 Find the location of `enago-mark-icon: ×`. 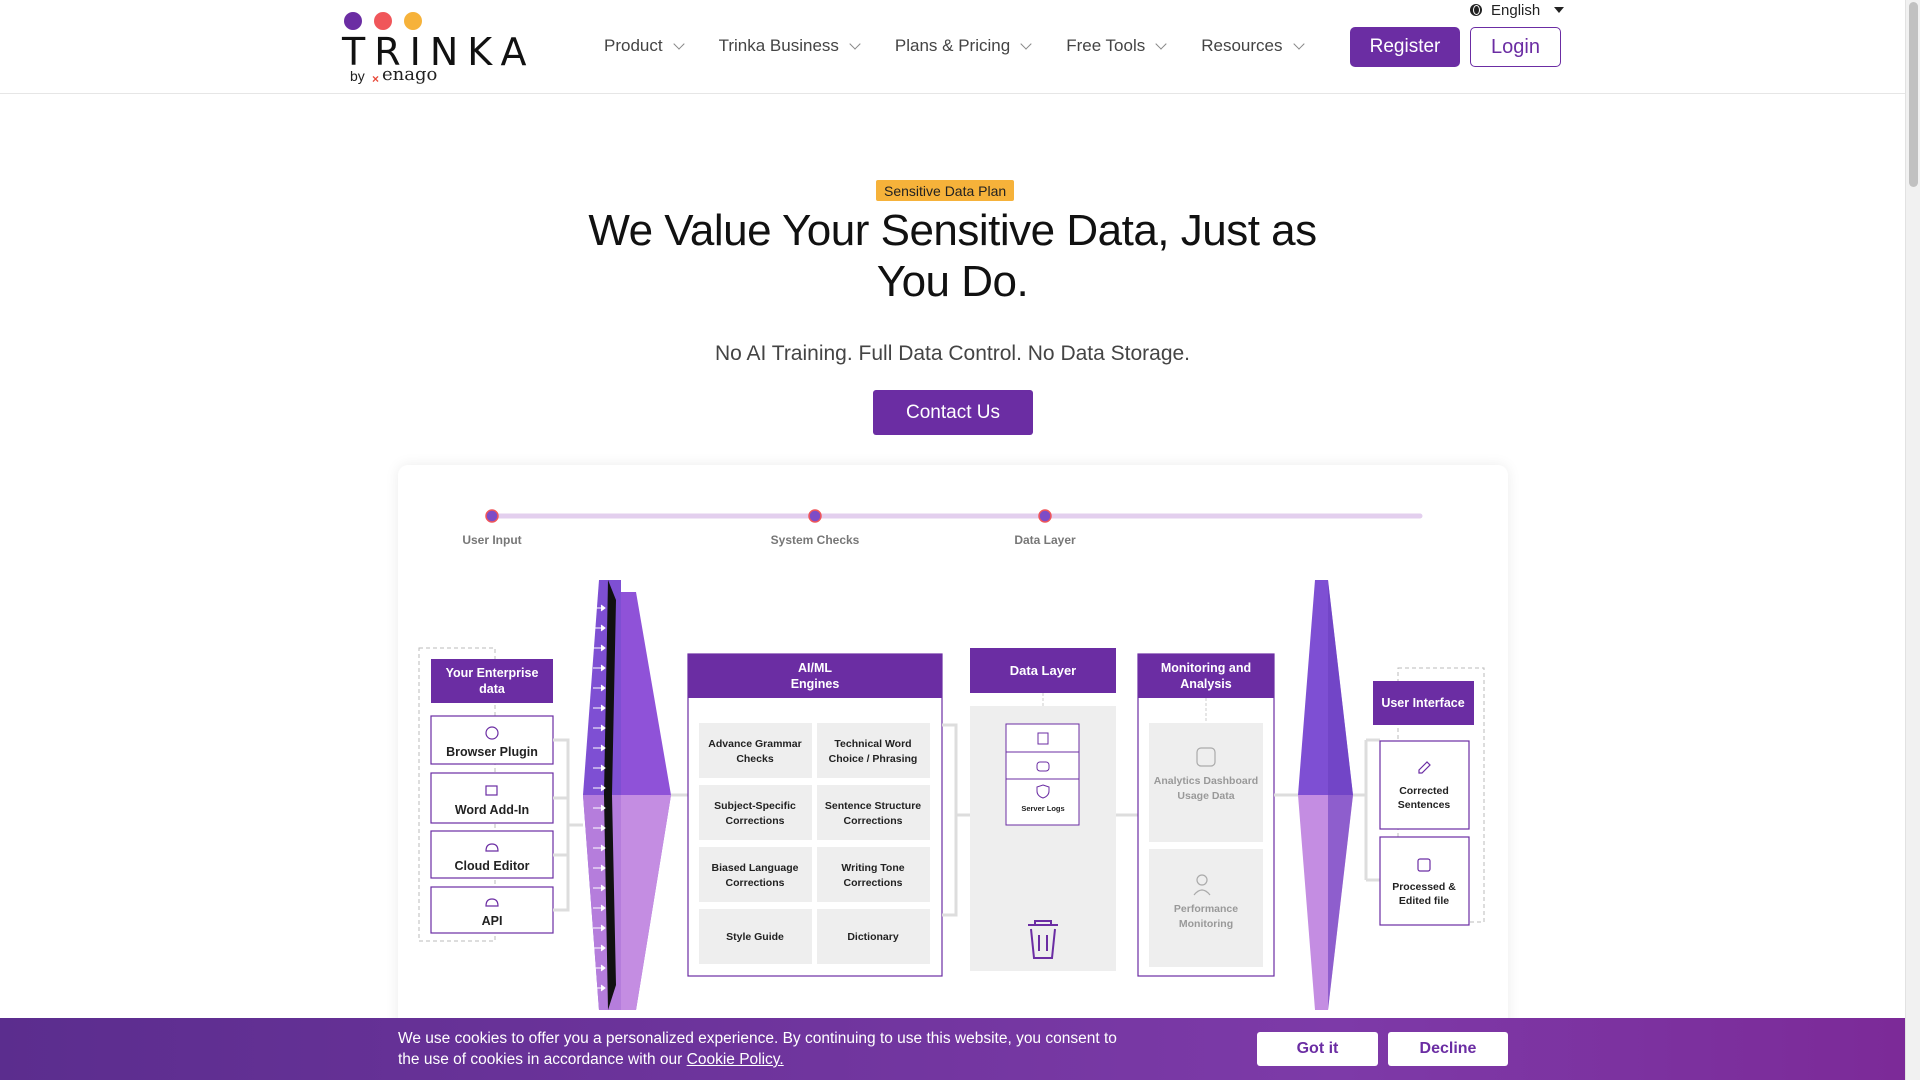

enago-mark-icon: × is located at coordinates (376, 79).